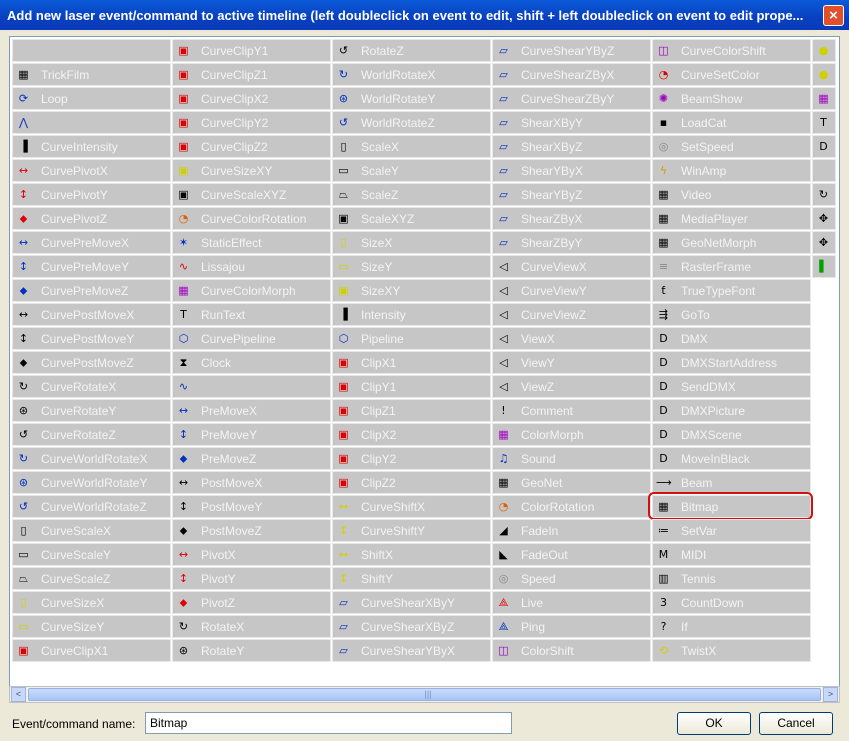 The width and height of the screenshot is (849, 741). Describe the element at coordinates (251, 626) in the screenshot. I see `event-cell: ↻ RotateX` at that location.